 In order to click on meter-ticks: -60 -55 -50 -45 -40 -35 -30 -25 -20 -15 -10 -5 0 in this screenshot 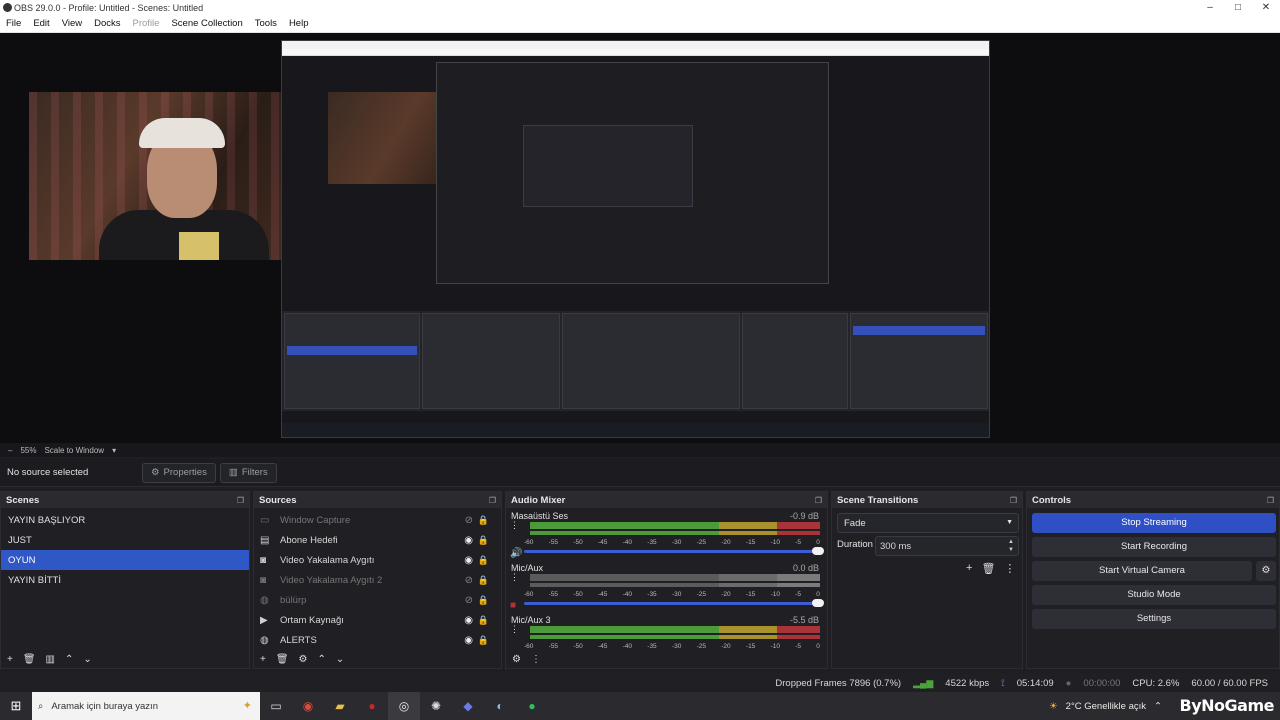, I will do `click(672, 542)`.